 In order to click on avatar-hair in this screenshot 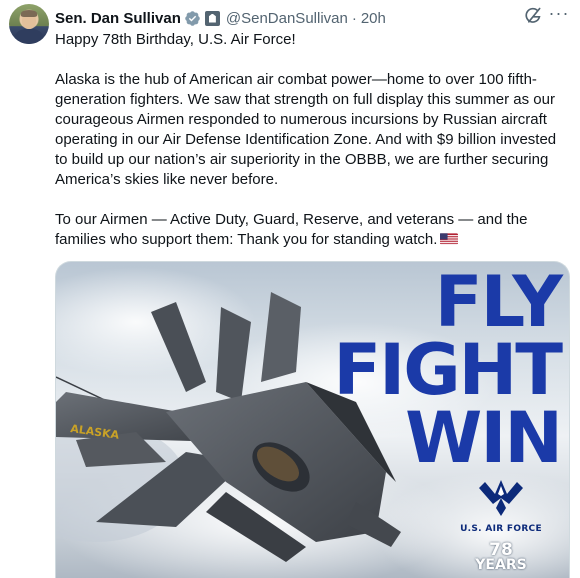, I will do `click(29, 13)`.